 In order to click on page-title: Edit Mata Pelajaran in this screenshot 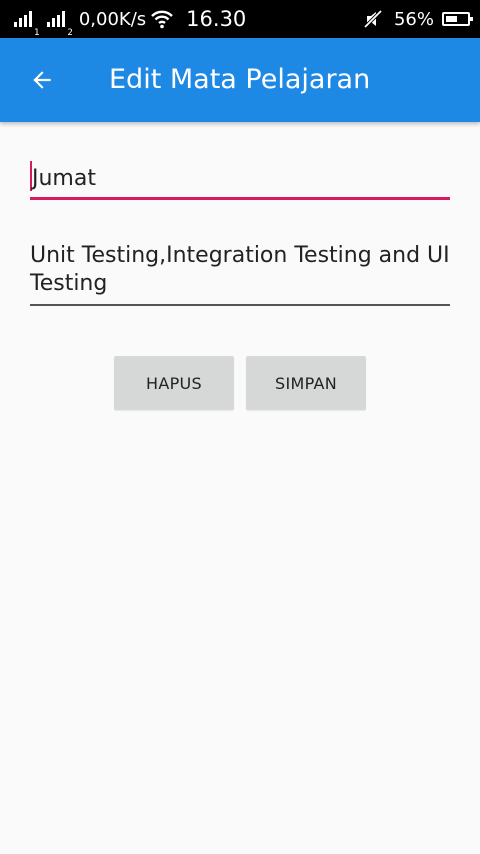, I will do `click(240, 79)`.